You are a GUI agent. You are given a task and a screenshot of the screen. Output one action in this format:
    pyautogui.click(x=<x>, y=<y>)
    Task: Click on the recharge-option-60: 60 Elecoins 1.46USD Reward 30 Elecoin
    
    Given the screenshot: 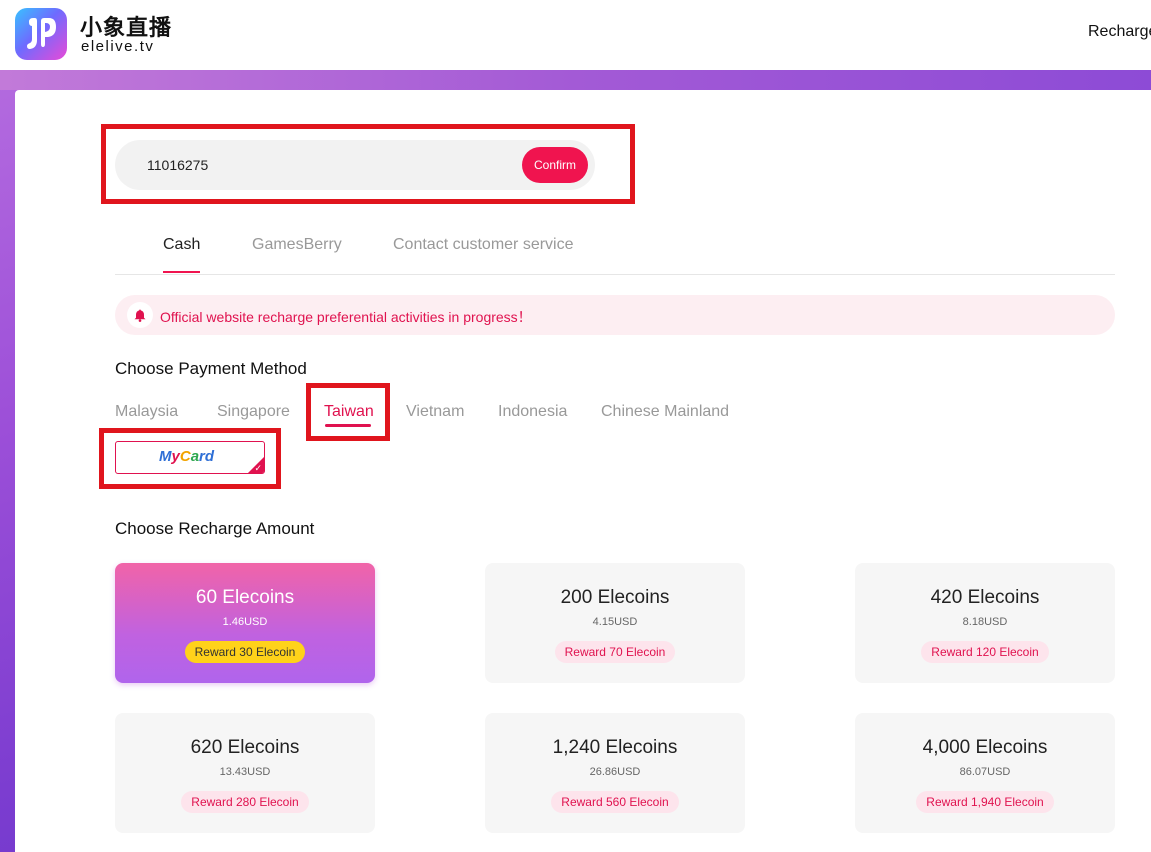 What is the action you would take?
    pyautogui.click(x=245, y=623)
    